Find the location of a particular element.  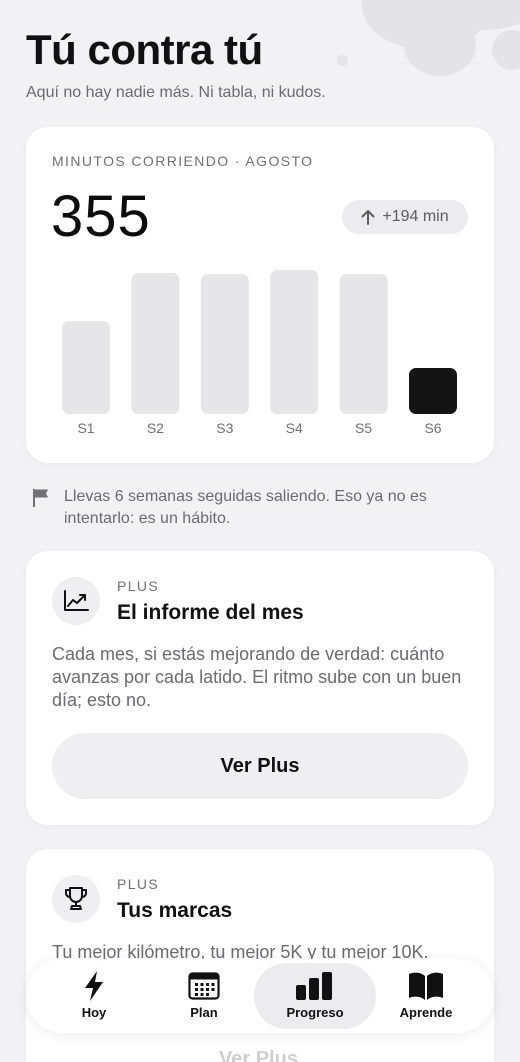

plus-card-title: El informe del mes is located at coordinates (210, 612).